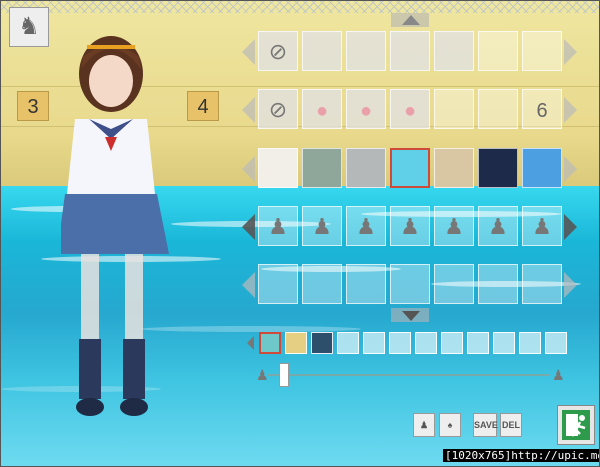  I want to click on background-row, so click(412, 169).